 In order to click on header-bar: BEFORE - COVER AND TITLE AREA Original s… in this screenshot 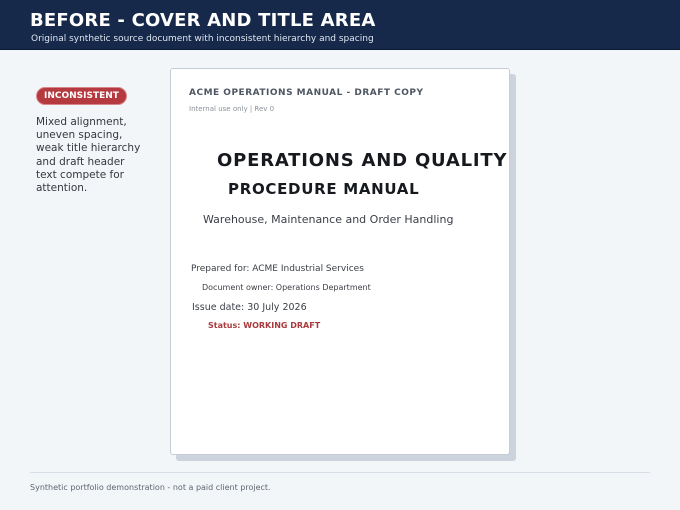, I will do `click(340, 25)`.